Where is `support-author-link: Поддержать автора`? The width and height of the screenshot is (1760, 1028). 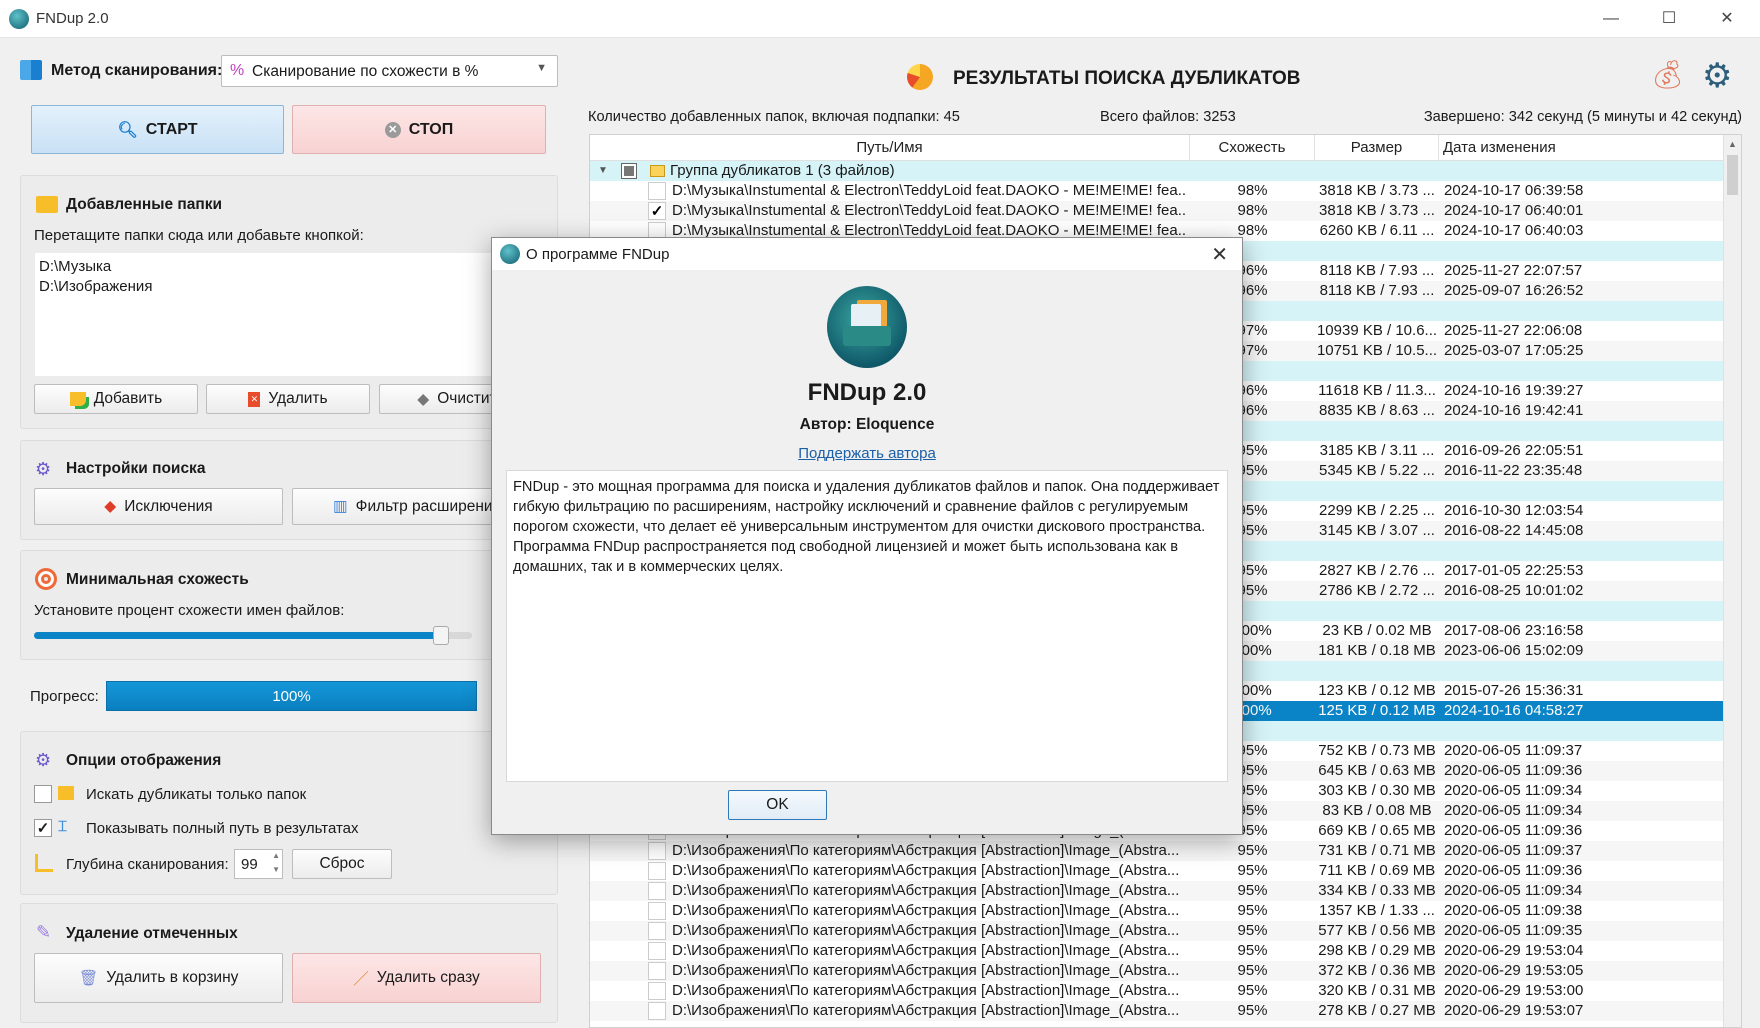 support-author-link: Поддержать автора is located at coordinates (867, 453).